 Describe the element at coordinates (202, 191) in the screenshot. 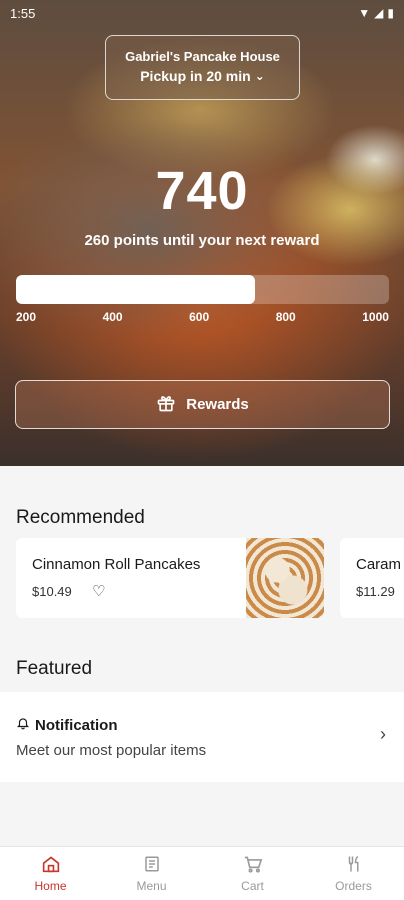

I see `points-value: 740` at that location.